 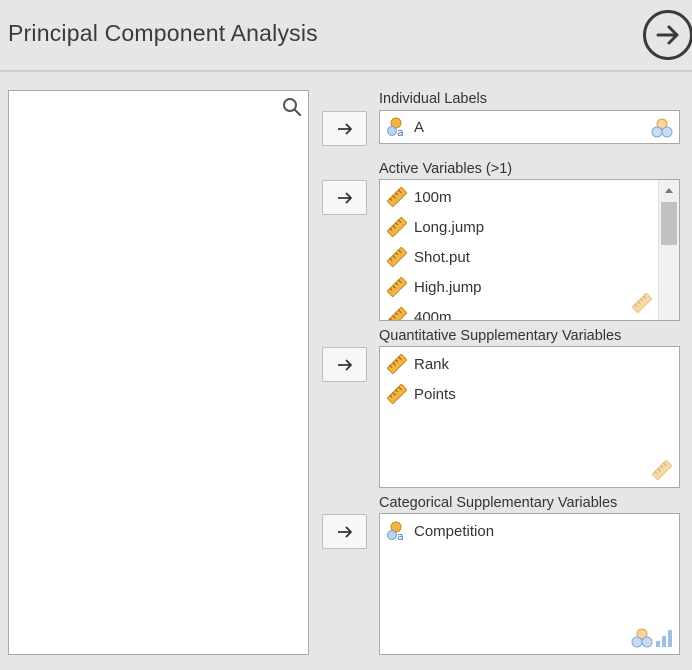 What do you see at coordinates (662, 128) in the screenshot?
I see `nominal-id-icon` at bounding box center [662, 128].